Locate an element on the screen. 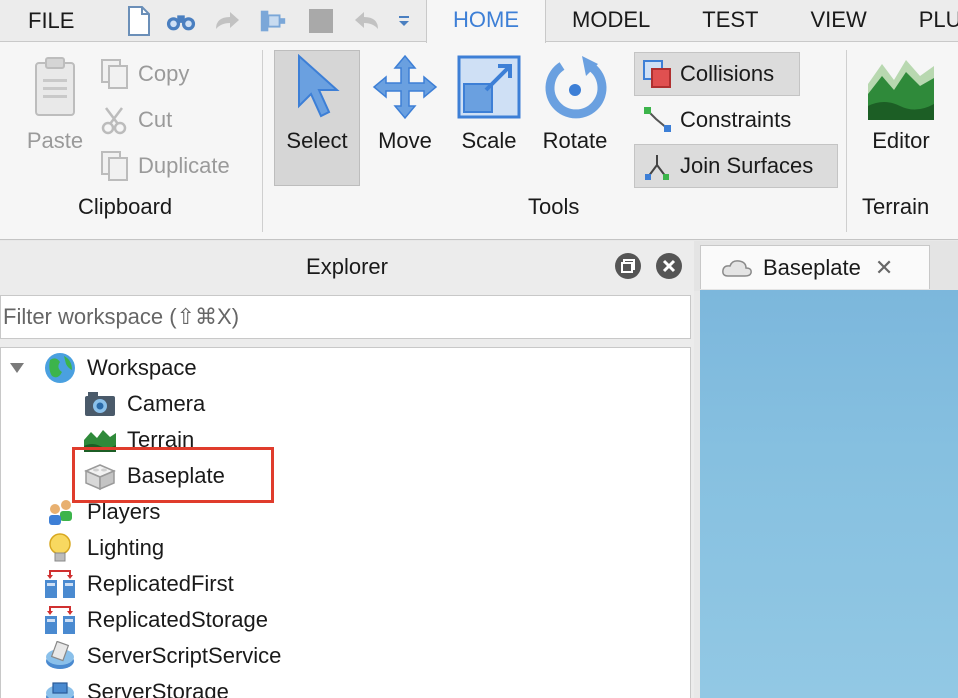  scissors-icon is located at coordinates (115, 120).